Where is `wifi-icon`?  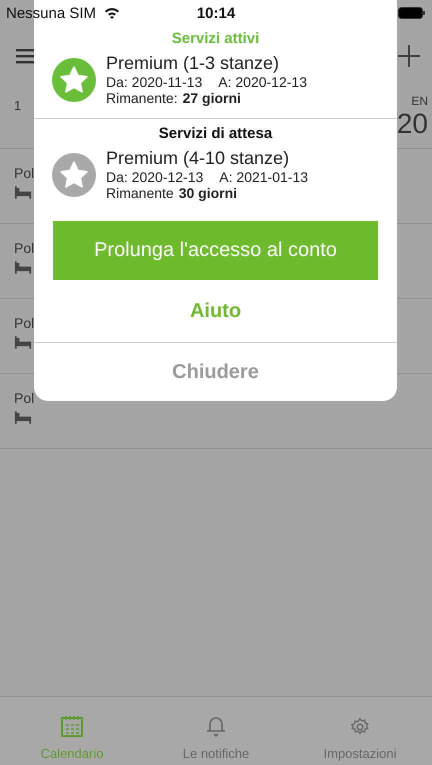
wifi-icon is located at coordinates (112, 13).